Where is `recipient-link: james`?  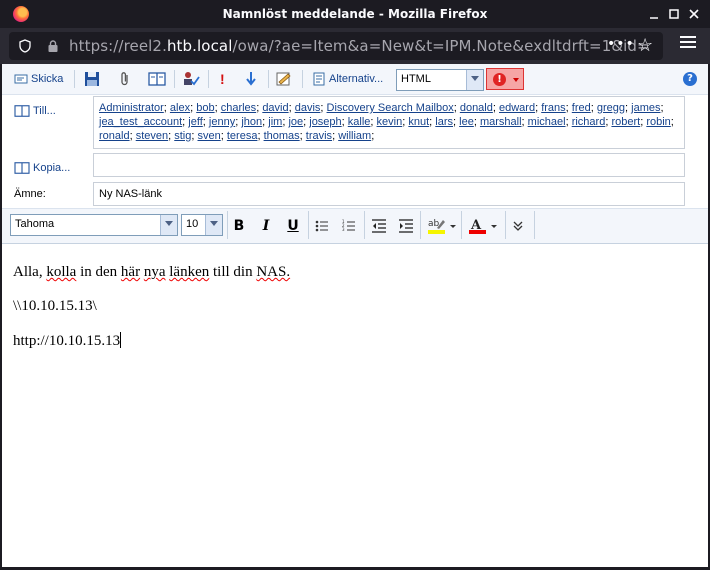 recipient-link: james is located at coordinates (645, 108).